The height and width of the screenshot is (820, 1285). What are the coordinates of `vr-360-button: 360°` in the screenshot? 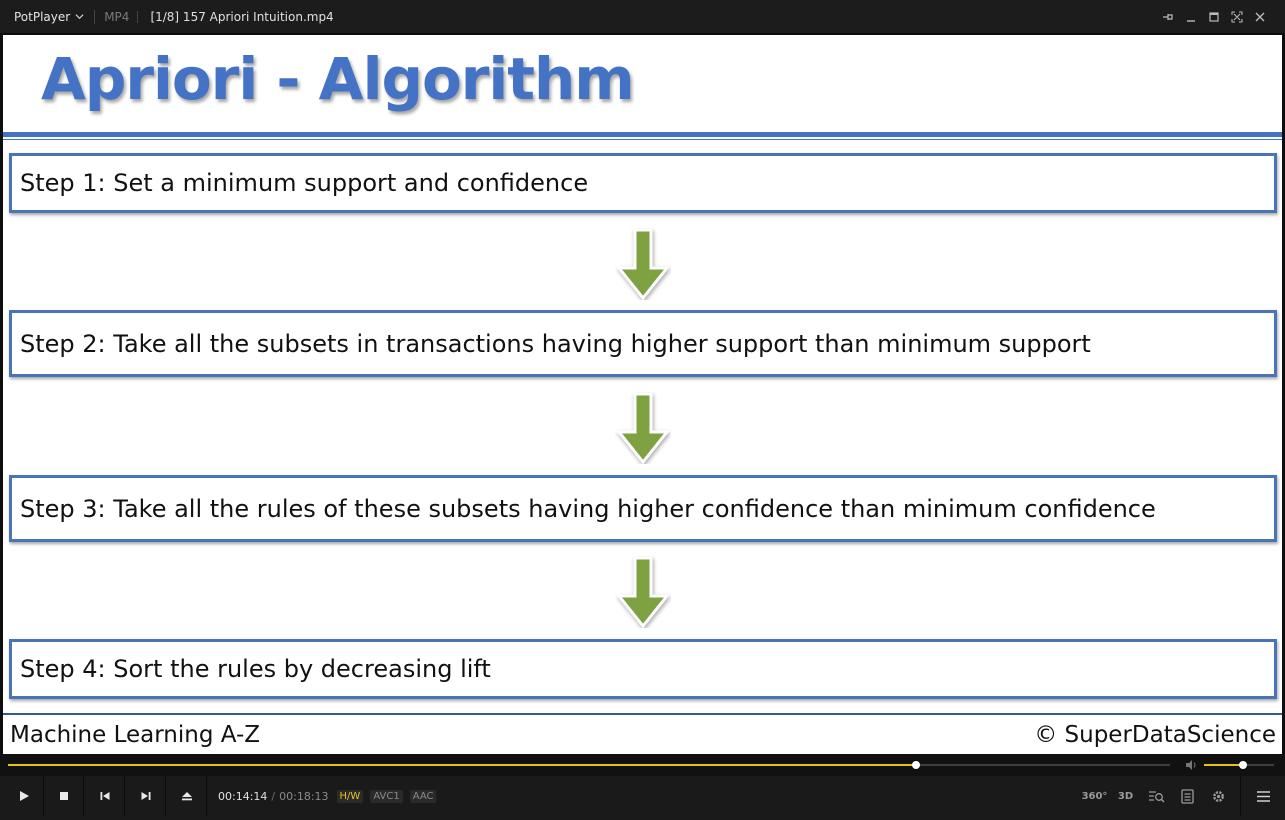 It's located at (1094, 796).